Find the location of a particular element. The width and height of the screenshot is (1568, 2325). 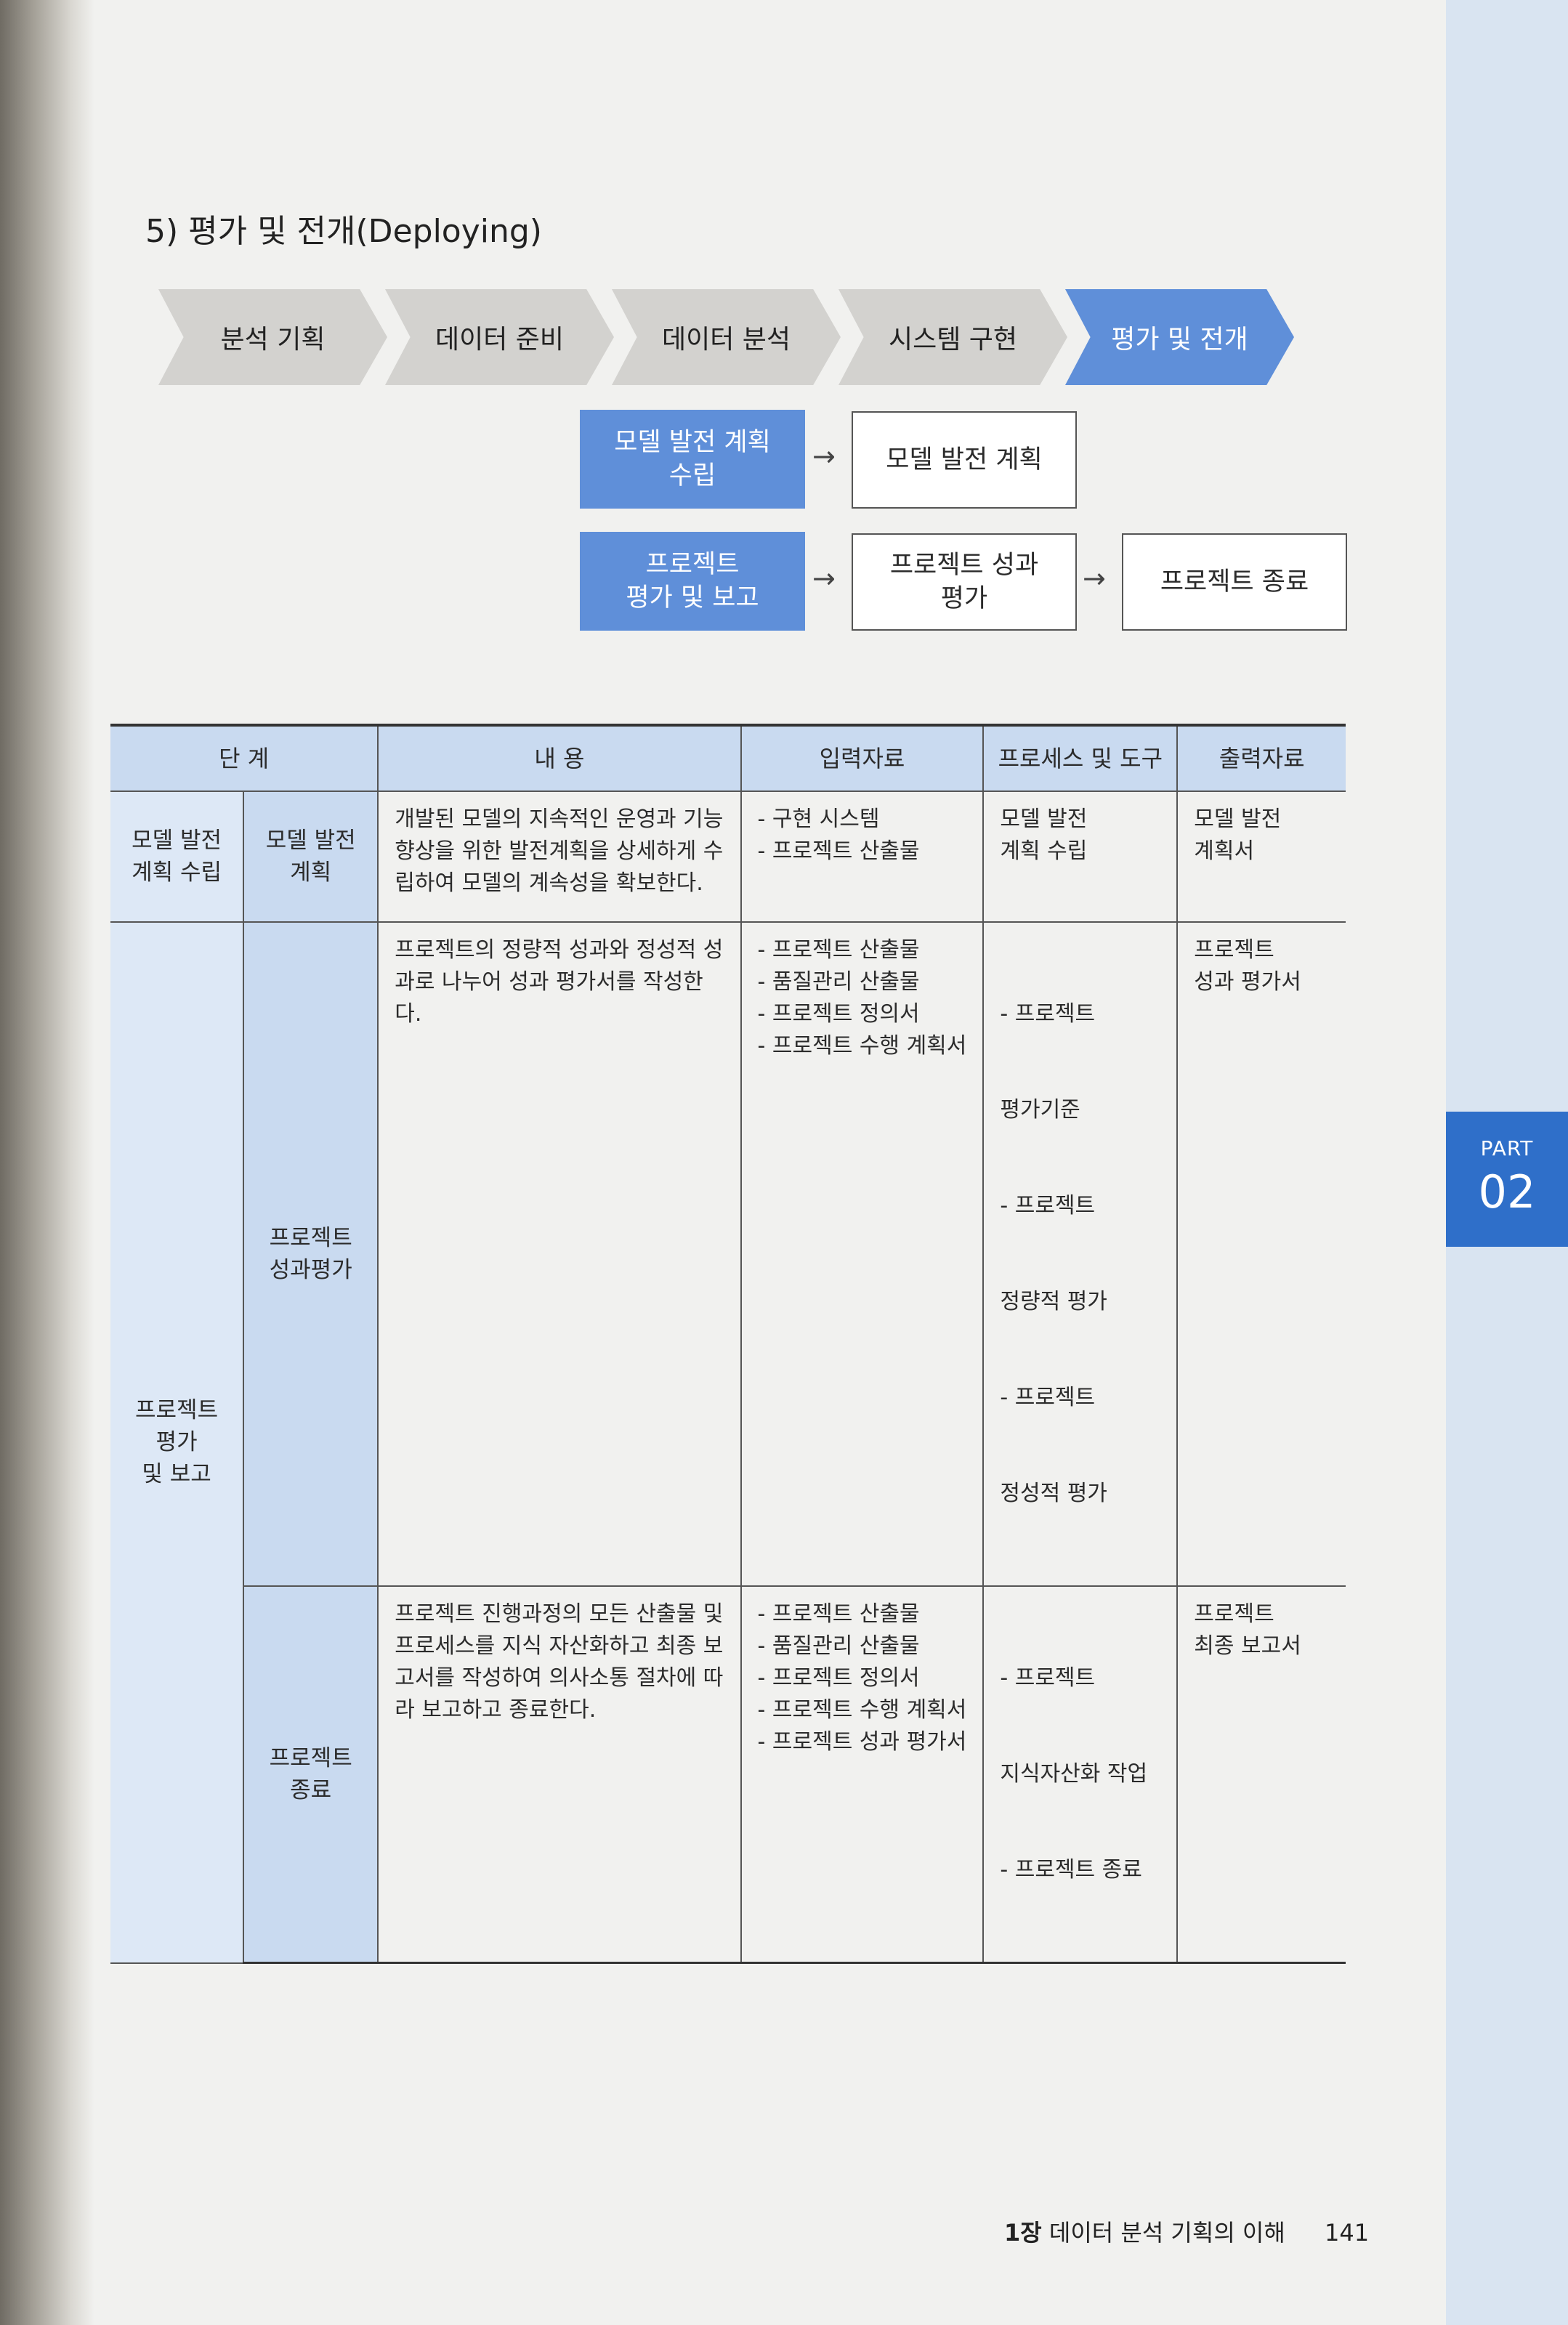

process-cell: 모델 발전 계획 수립 is located at coordinates (1080, 857).